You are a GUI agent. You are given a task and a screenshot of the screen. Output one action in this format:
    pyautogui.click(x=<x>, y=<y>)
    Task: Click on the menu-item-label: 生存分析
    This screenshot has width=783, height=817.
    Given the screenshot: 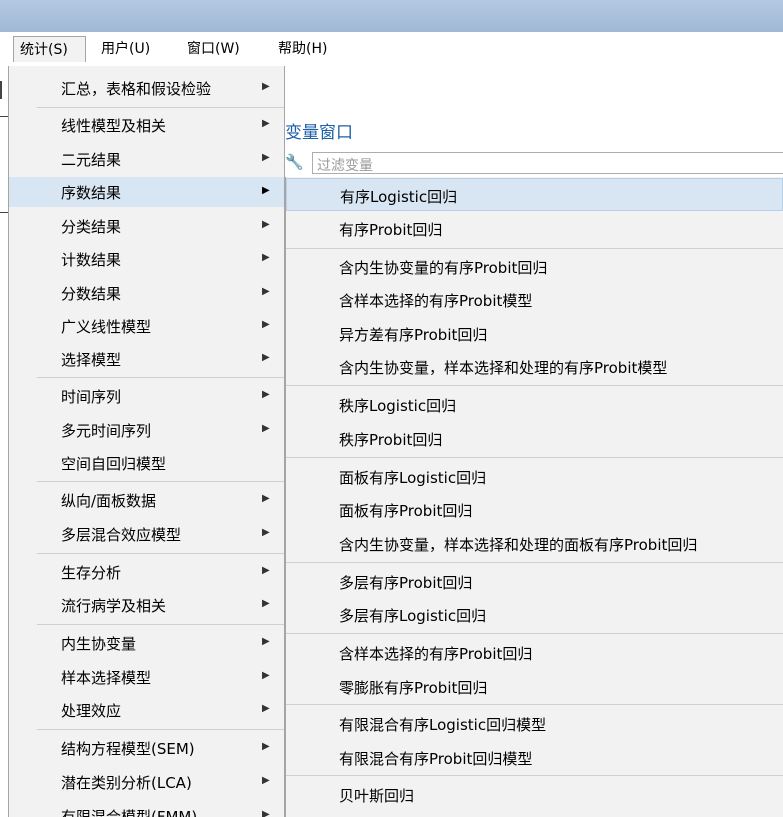 What is the action you would take?
    pyautogui.click(x=91, y=573)
    